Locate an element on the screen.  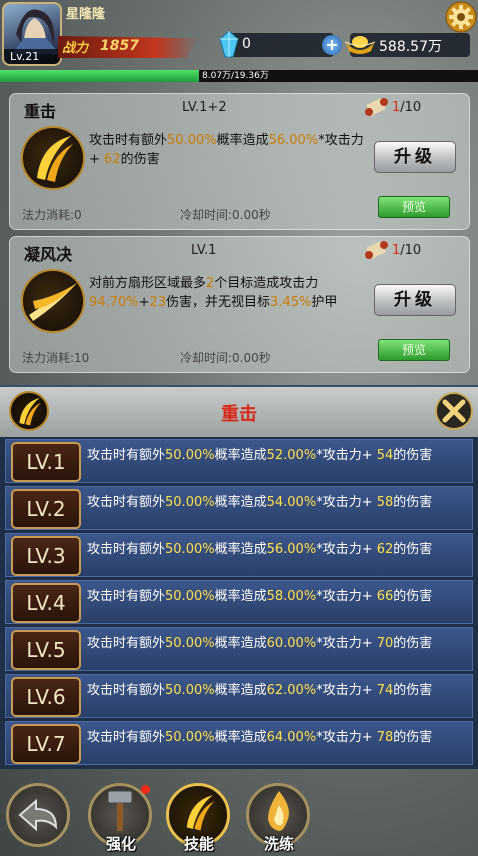
level-badge: LV.5 is located at coordinates (46, 650).